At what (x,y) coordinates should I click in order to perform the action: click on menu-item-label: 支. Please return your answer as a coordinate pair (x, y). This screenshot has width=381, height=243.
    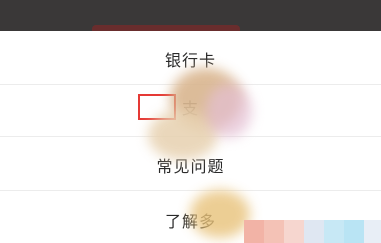
    Looking at the image, I should click on (190, 109).